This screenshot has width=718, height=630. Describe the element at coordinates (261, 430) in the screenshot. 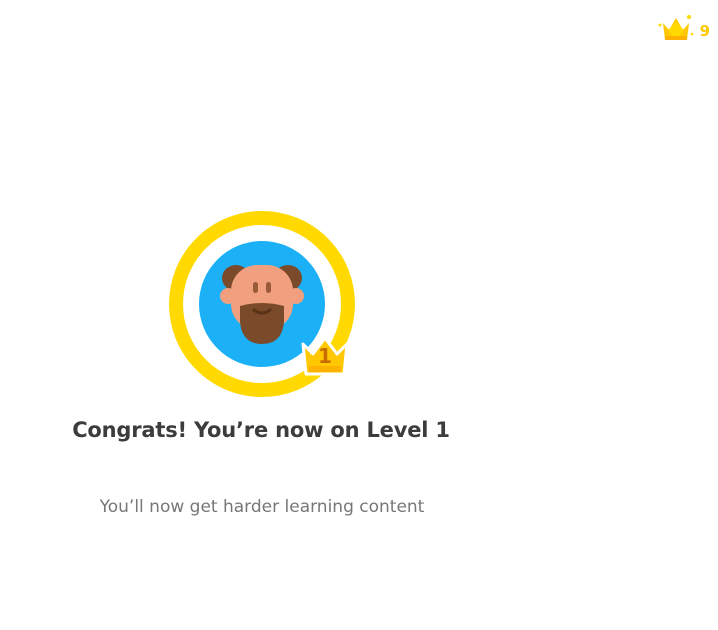

I see `page-title: Congrats! You’re now on Level 1` at that location.